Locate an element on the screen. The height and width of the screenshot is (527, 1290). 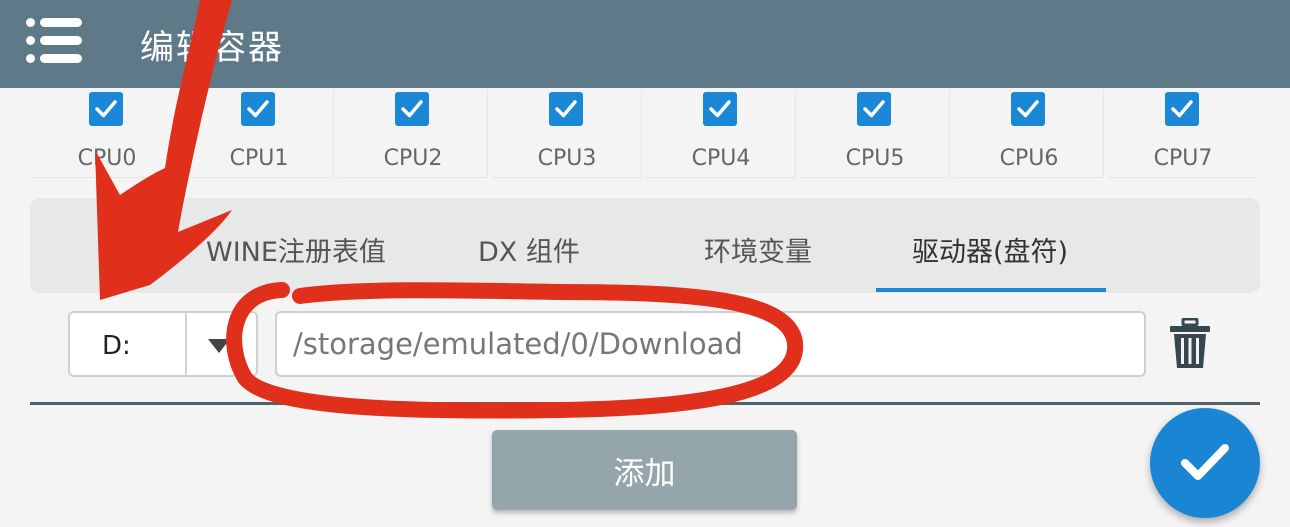
caret-down-icon is located at coordinates (219, 346).